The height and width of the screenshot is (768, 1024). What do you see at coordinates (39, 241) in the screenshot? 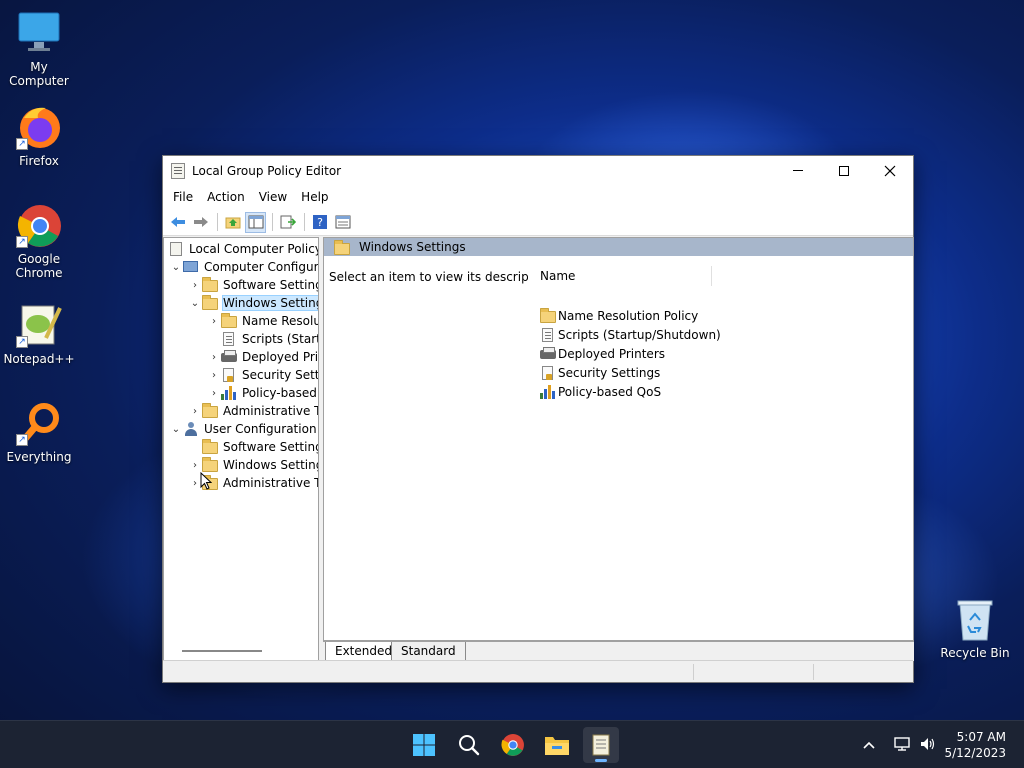
I see `desktop-icon-google-chrome: ↗ Google Chrome` at bounding box center [39, 241].